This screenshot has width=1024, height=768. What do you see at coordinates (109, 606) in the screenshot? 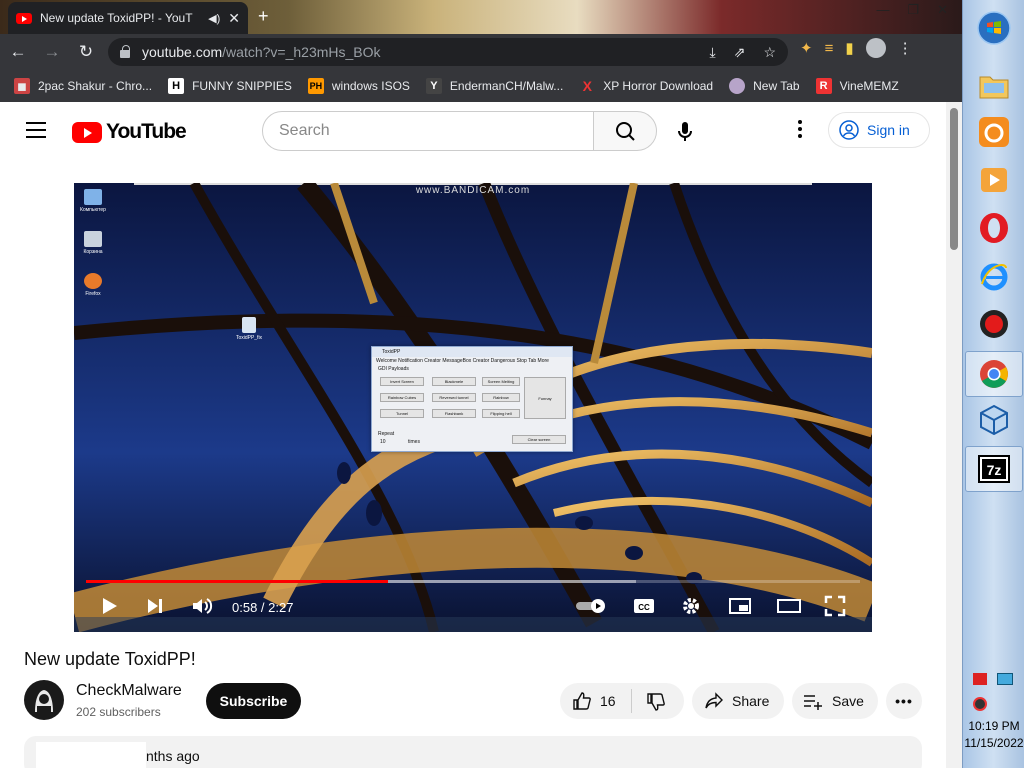
I see `play-icon` at bounding box center [109, 606].